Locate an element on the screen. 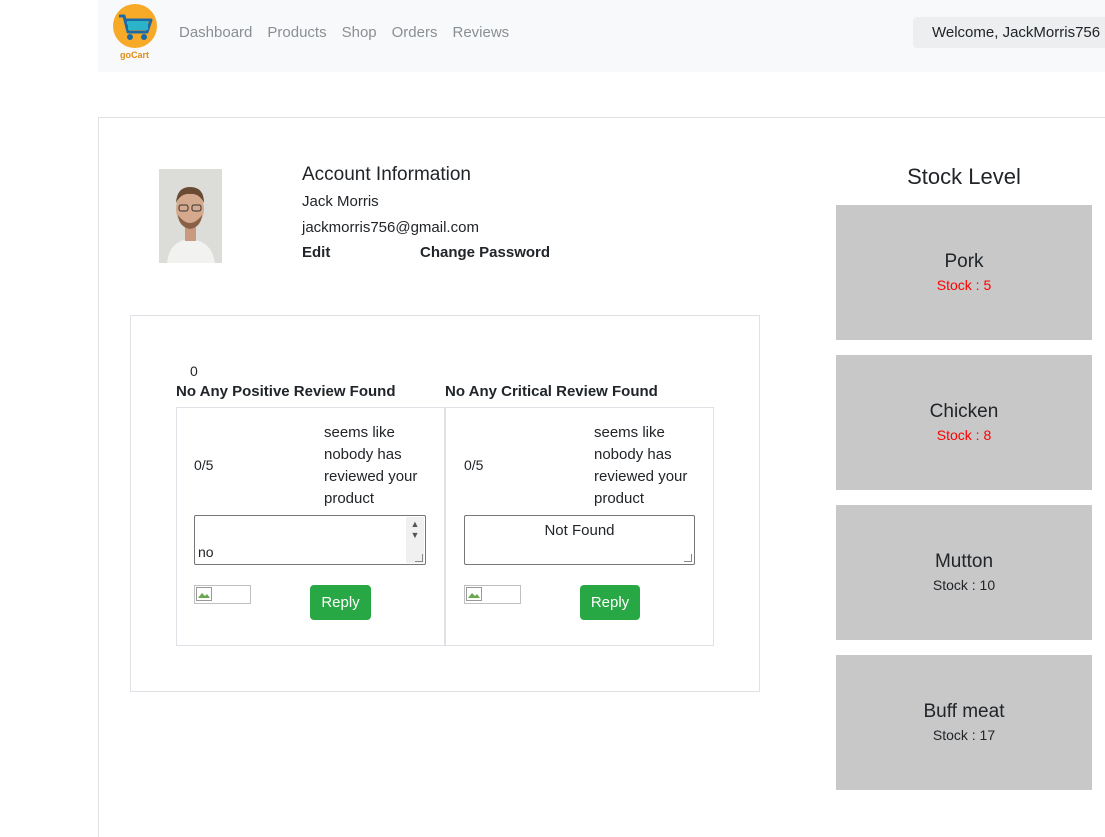  stock-card: Mutton Stock : 10 is located at coordinates (964, 572).